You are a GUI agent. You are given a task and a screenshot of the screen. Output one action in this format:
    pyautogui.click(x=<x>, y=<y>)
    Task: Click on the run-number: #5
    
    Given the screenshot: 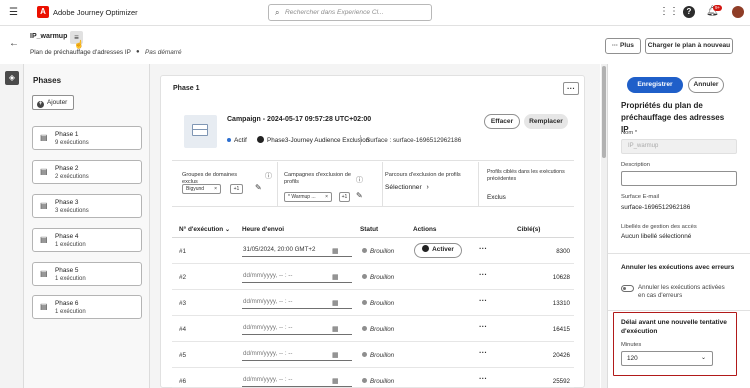 What is the action you would take?
    pyautogui.click(x=183, y=355)
    